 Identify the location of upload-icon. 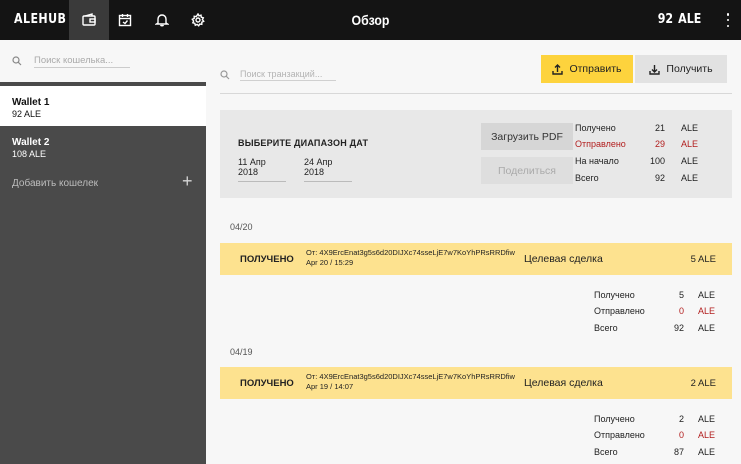
(558, 69).